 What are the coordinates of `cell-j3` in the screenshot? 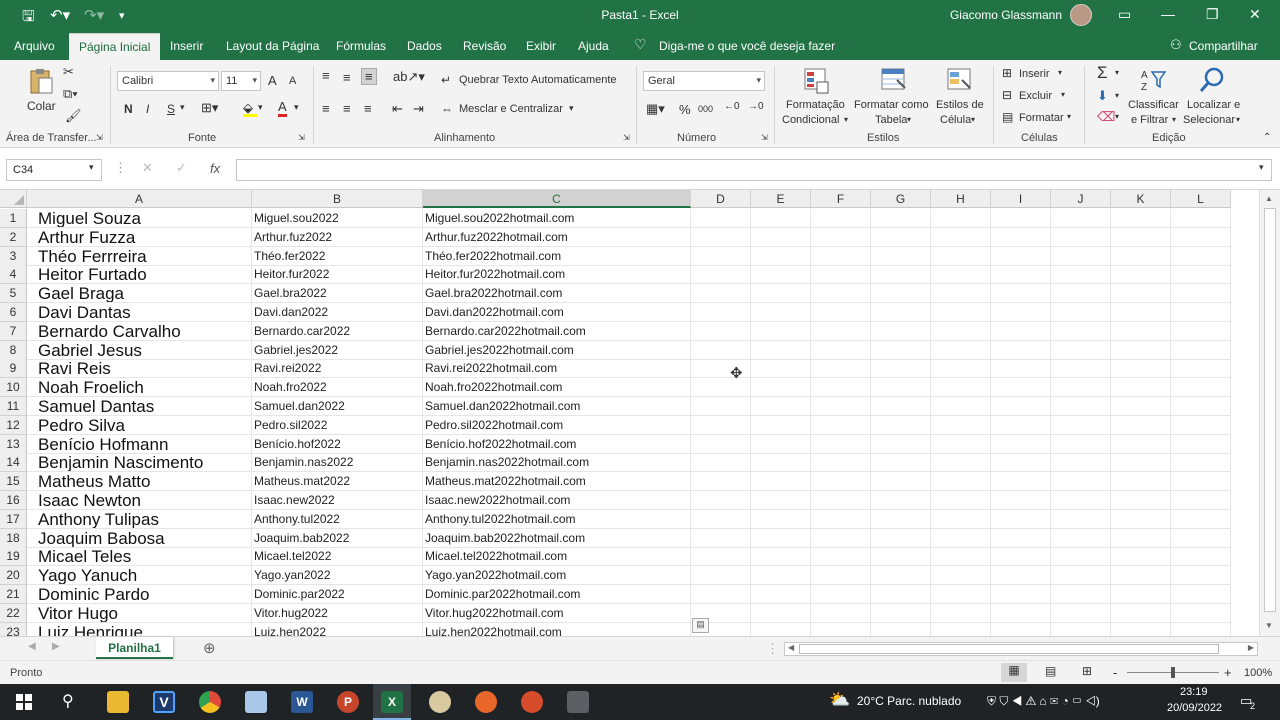 It's located at (1081, 256).